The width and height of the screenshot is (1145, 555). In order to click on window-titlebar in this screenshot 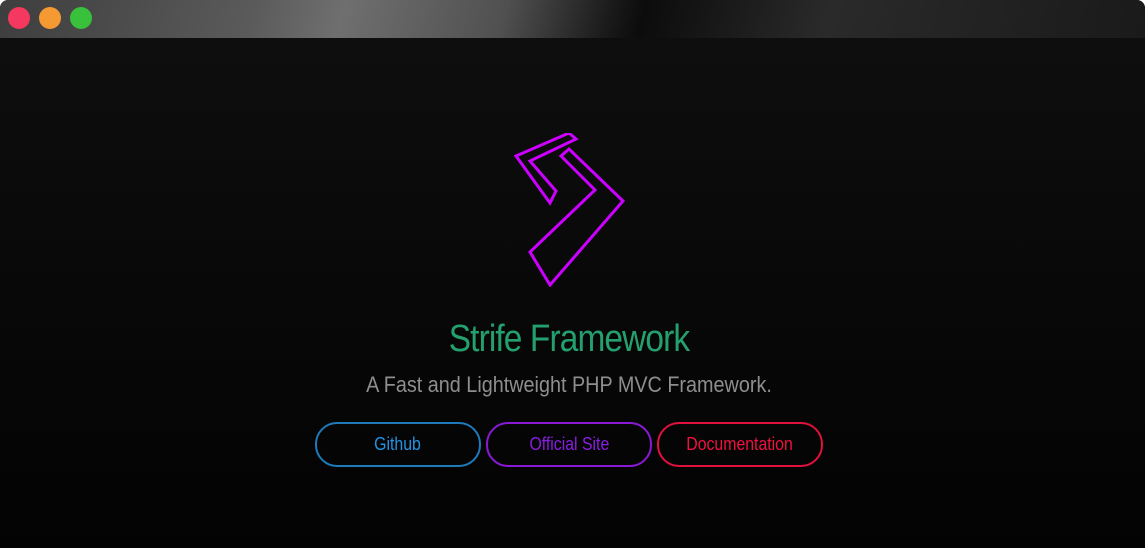, I will do `click(572, 19)`.